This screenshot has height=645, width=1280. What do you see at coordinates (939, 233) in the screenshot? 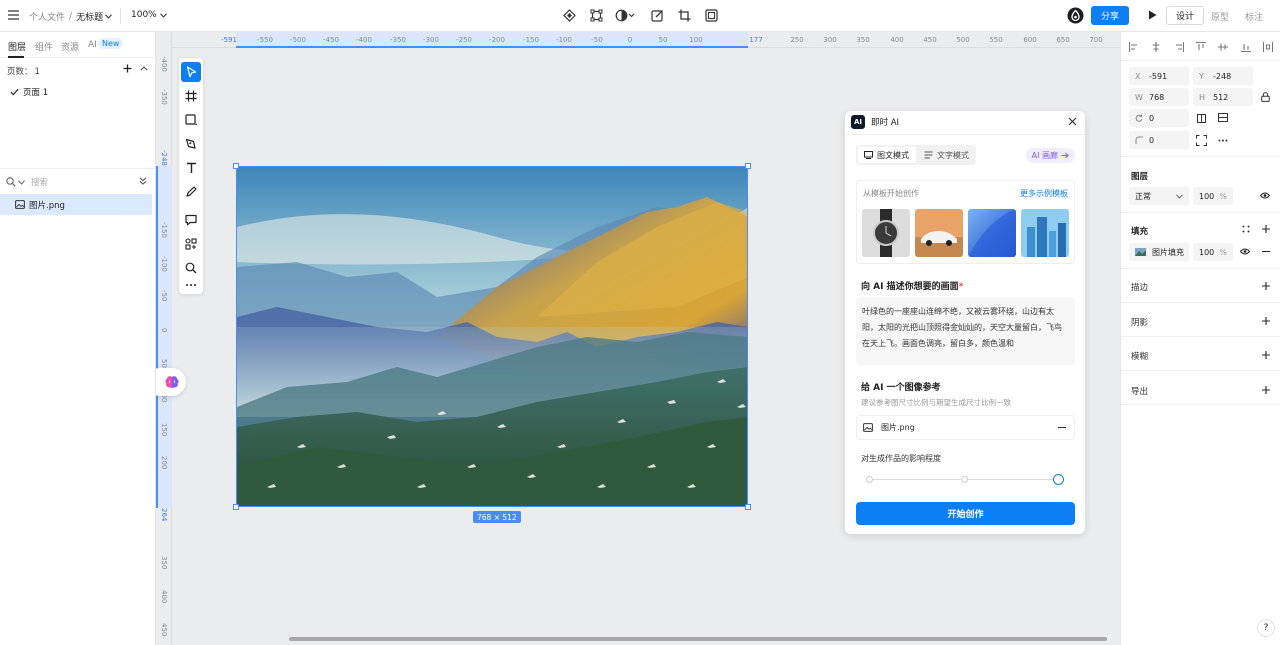
I see `template-car` at bounding box center [939, 233].